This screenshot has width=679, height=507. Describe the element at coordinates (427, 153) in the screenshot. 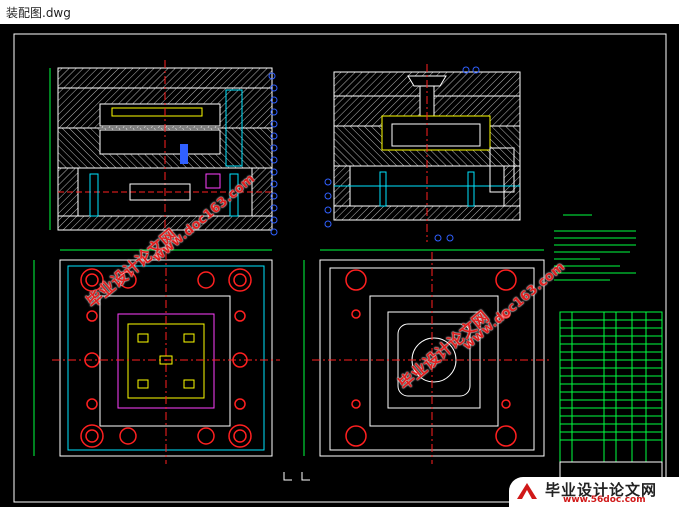

I see `side-section-view` at that location.